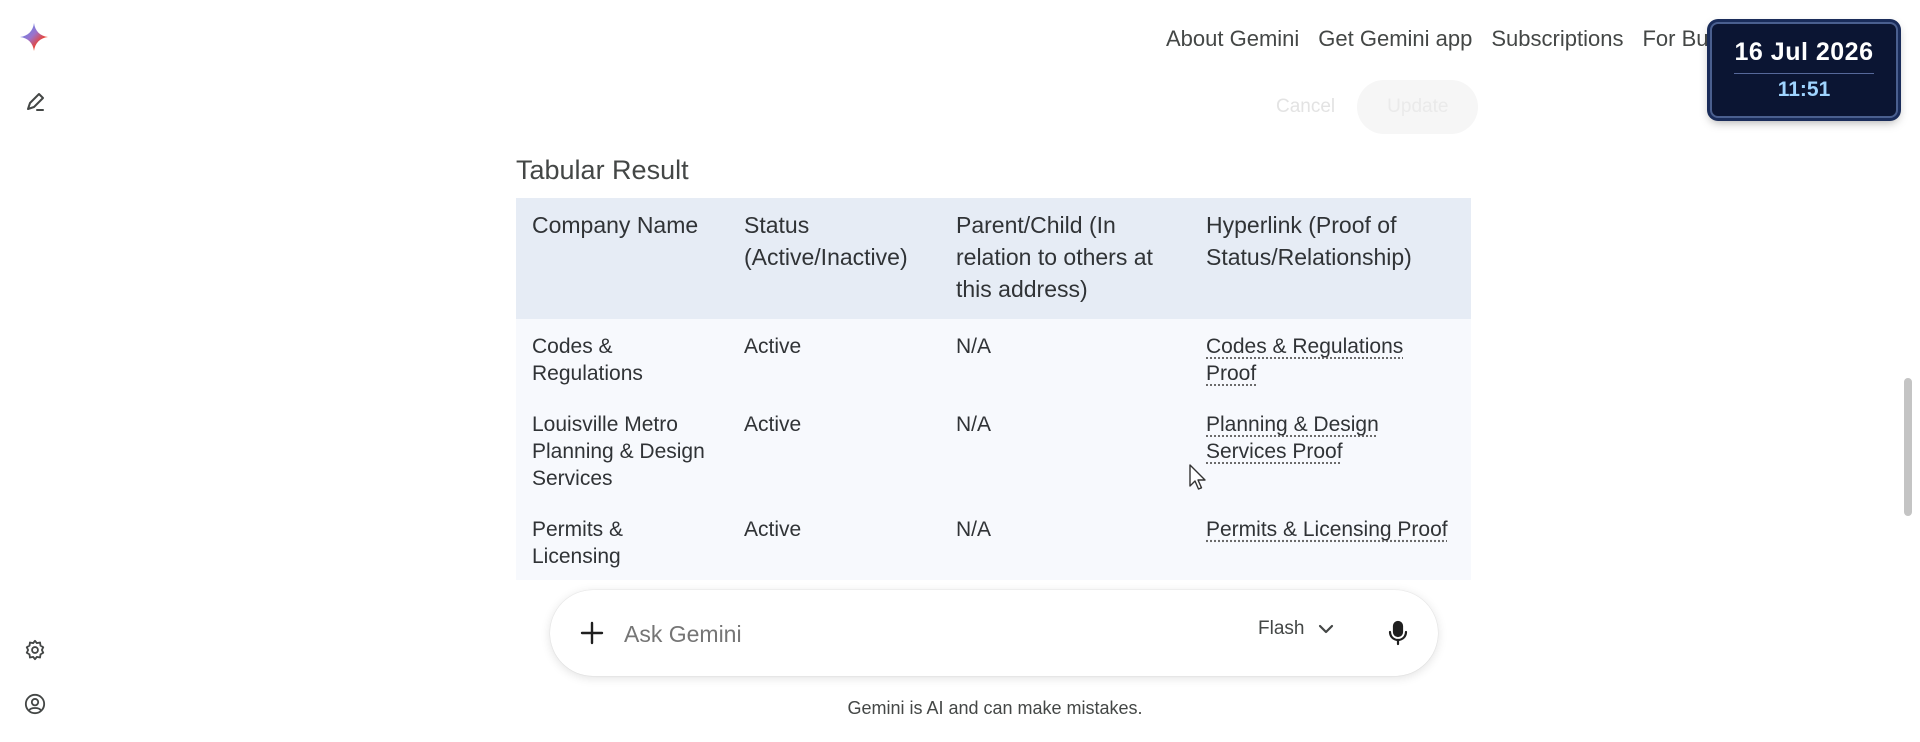 Image resolution: width=1920 pixels, height=742 pixels. Describe the element at coordinates (1804, 52) in the screenshot. I see `clock-date: 16 Jul 2026` at that location.